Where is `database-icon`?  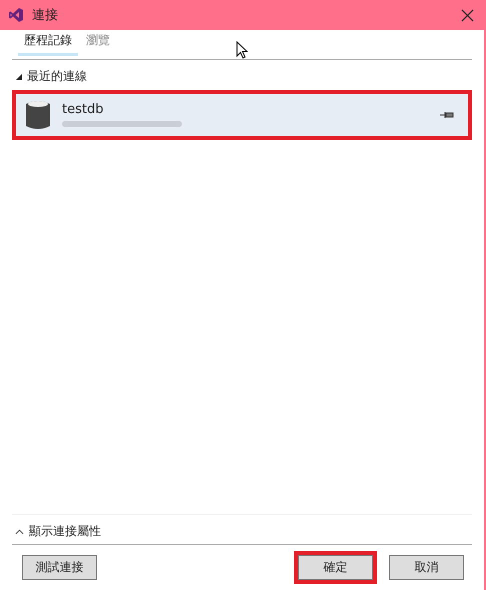 database-icon is located at coordinates (38, 115).